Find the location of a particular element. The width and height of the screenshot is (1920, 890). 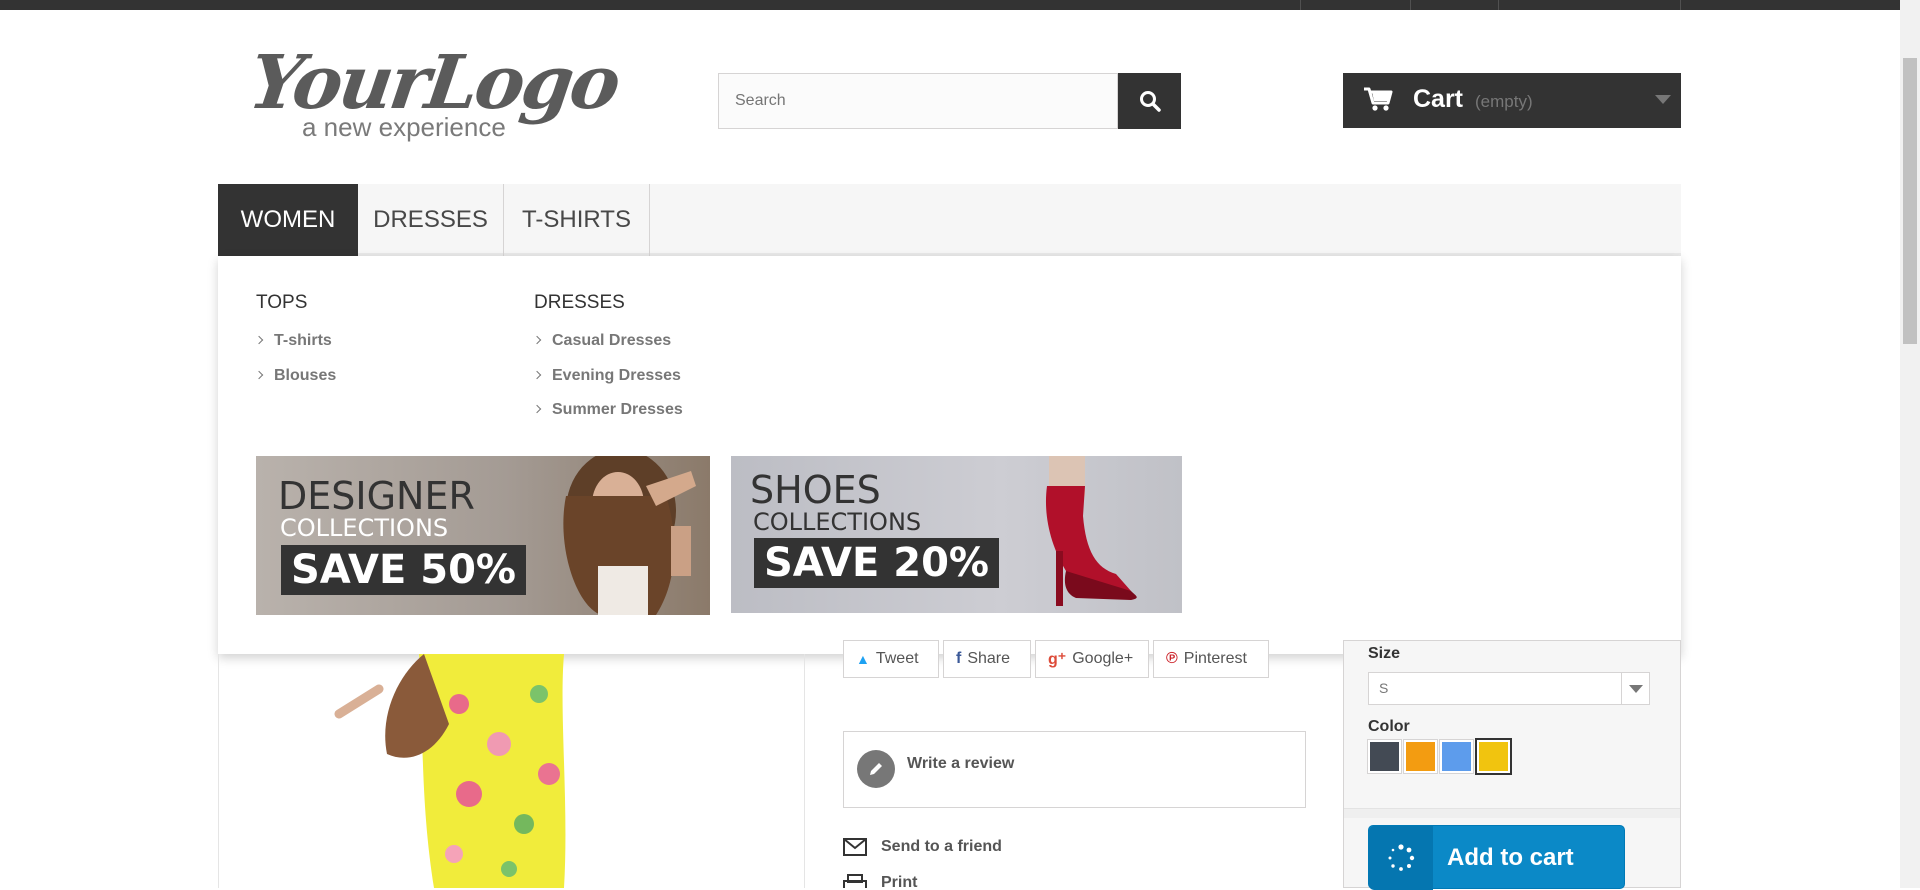

size-select: S is located at coordinates (1509, 688).